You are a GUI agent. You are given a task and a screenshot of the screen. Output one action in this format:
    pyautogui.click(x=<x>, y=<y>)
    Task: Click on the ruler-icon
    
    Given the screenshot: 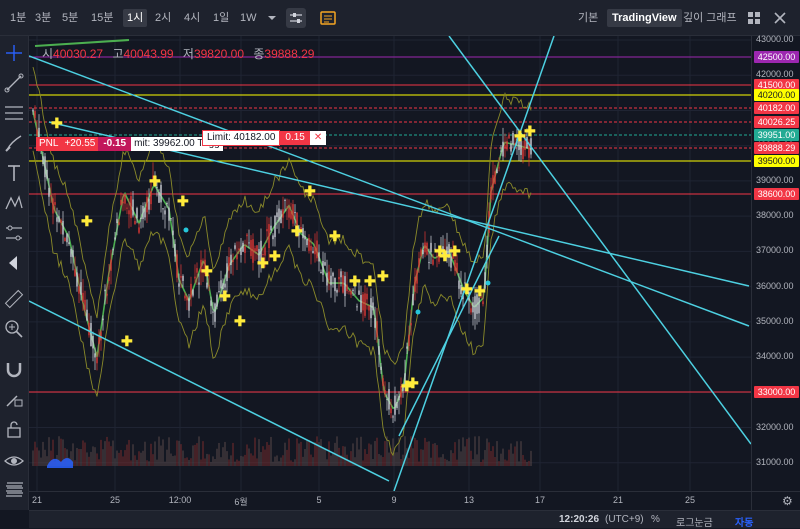 What is the action you would take?
    pyautogui.click(x=14, y=299)
    